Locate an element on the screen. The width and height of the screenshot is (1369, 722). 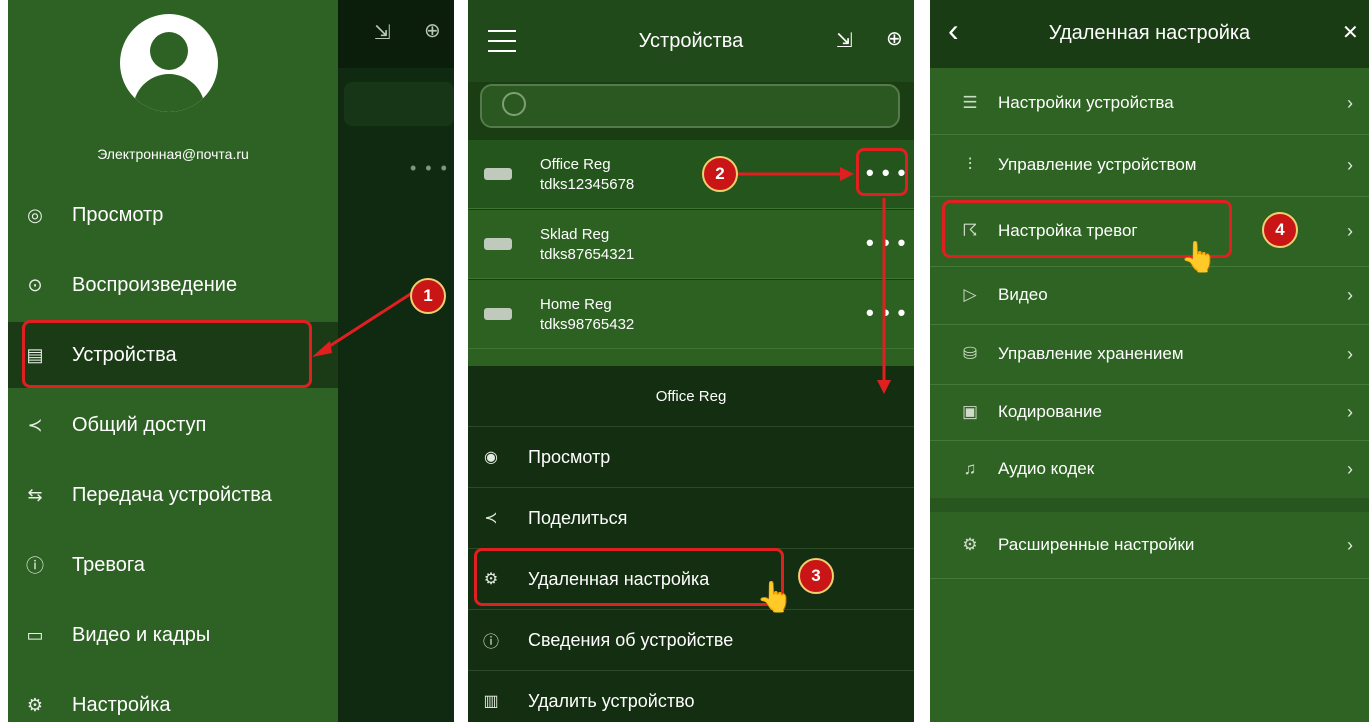
page-title: Удаленная настройка is located at coordinates (1149, 33).